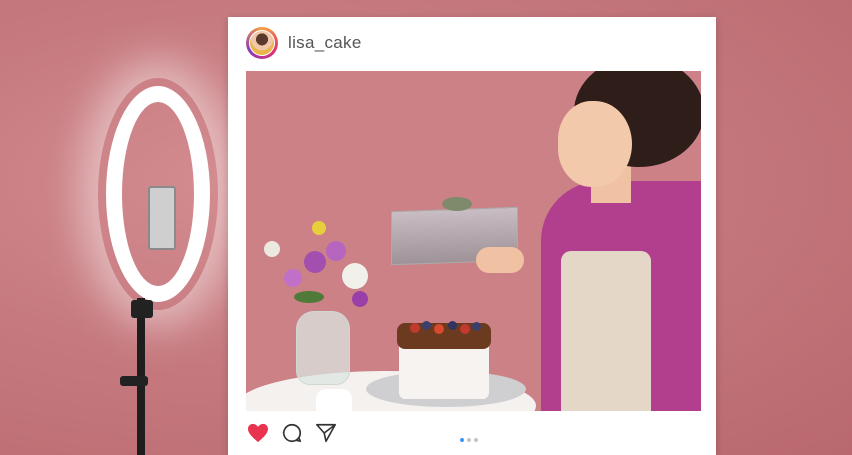  Describe the element at coordinates (326, 433) in the screenshot. I see `paper-plane-icon` at that location.